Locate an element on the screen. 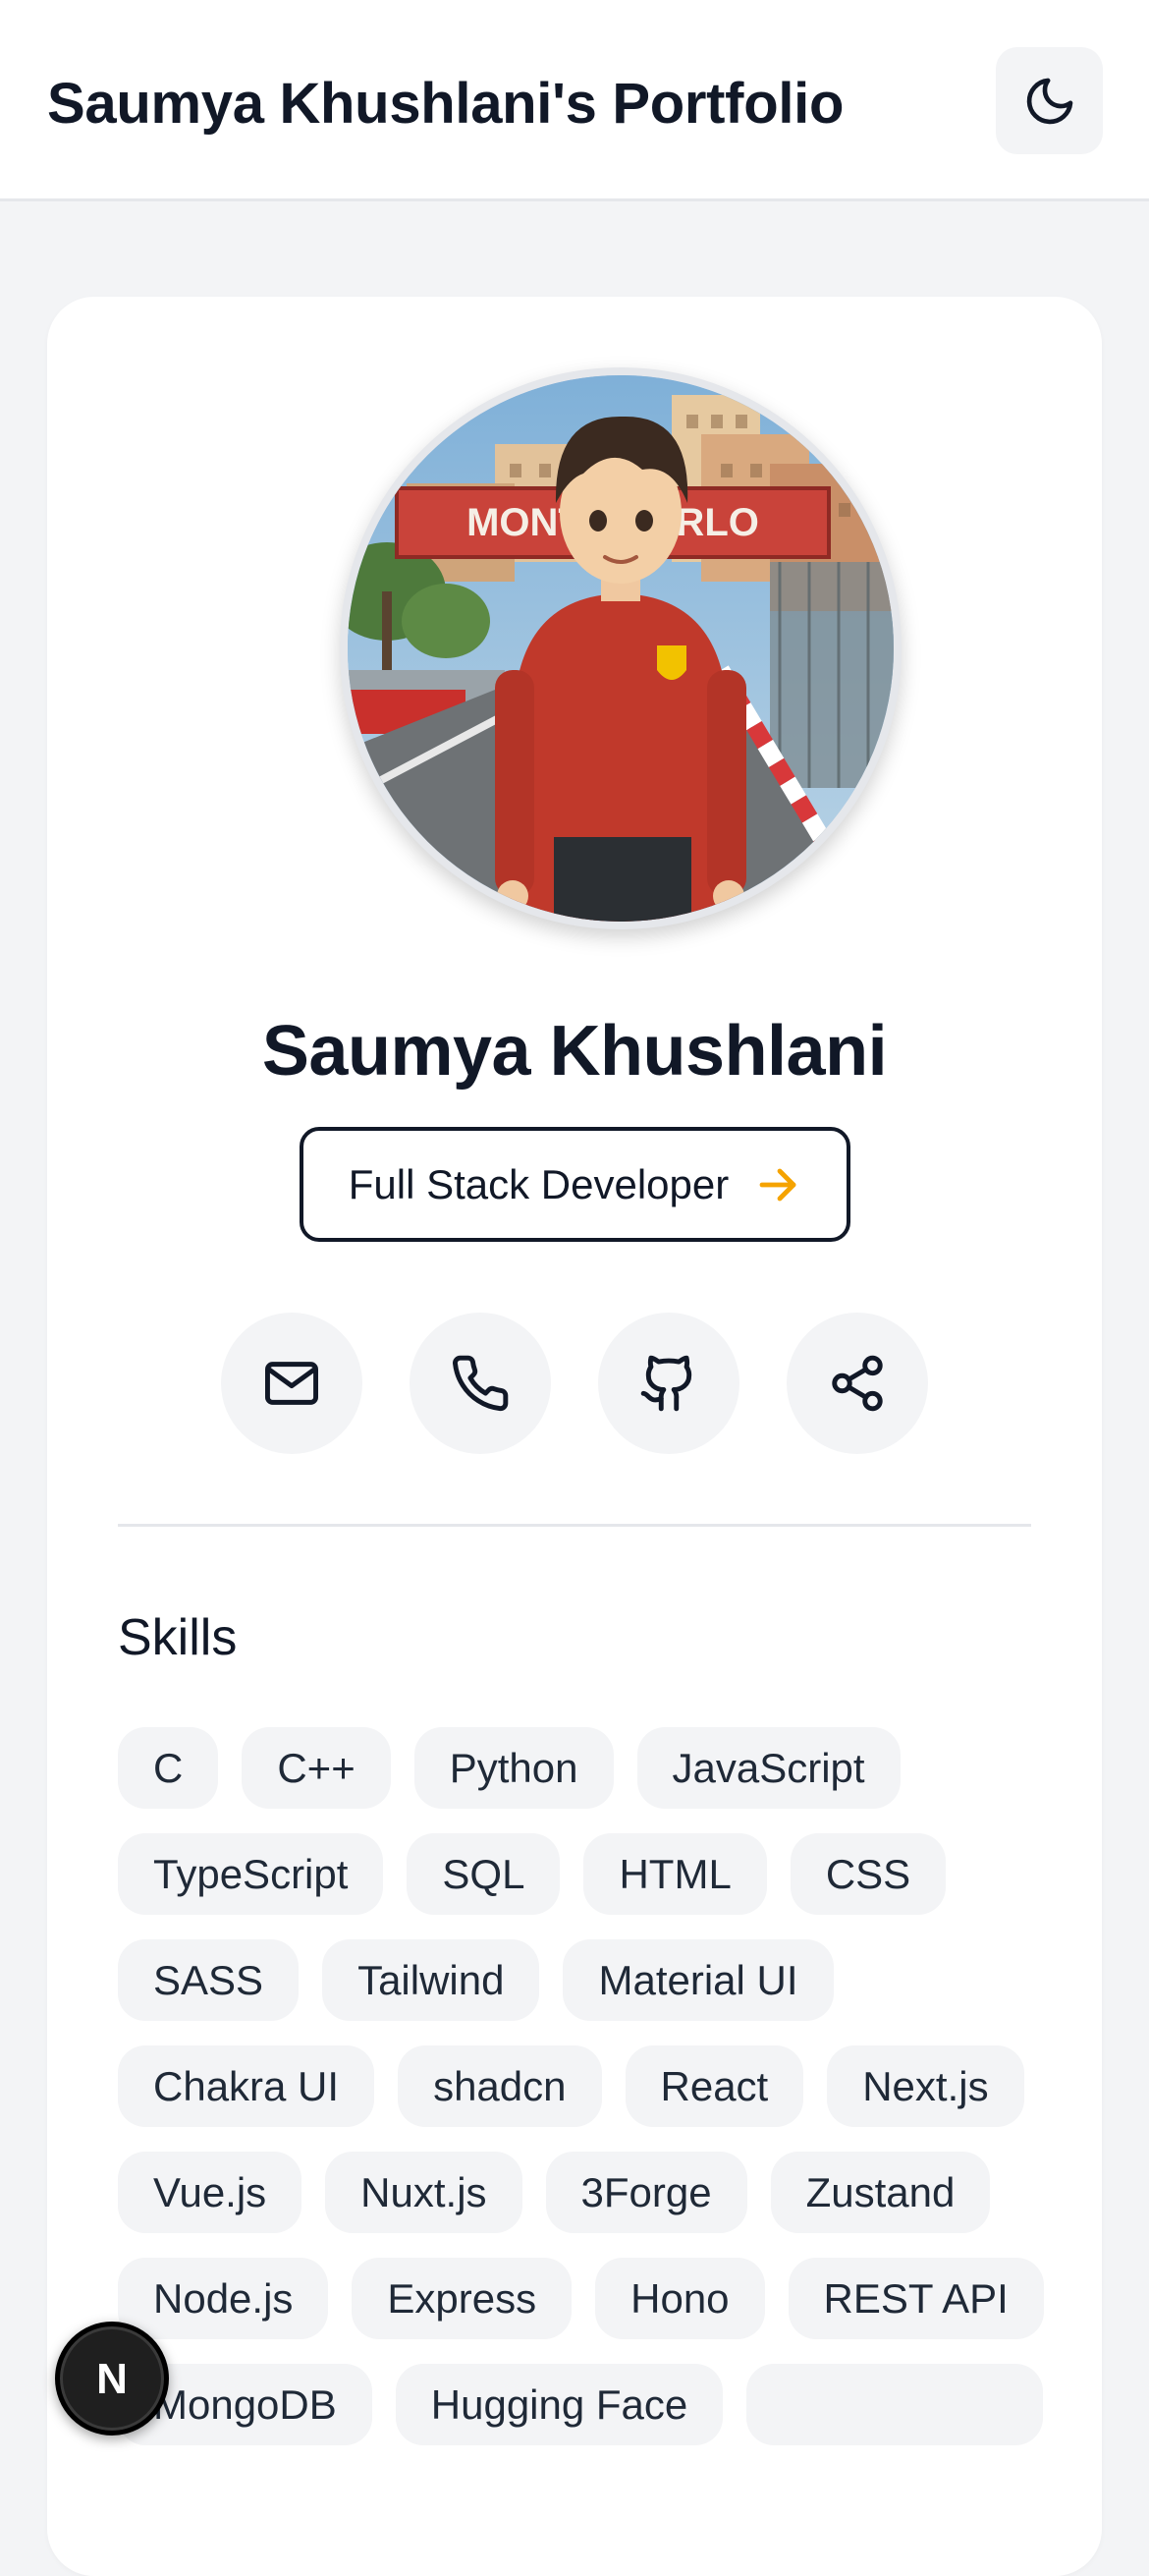 The height and width of the screenshot is (2576, 1149). nextjs-icon: N is located at coordinates (112, 2379).